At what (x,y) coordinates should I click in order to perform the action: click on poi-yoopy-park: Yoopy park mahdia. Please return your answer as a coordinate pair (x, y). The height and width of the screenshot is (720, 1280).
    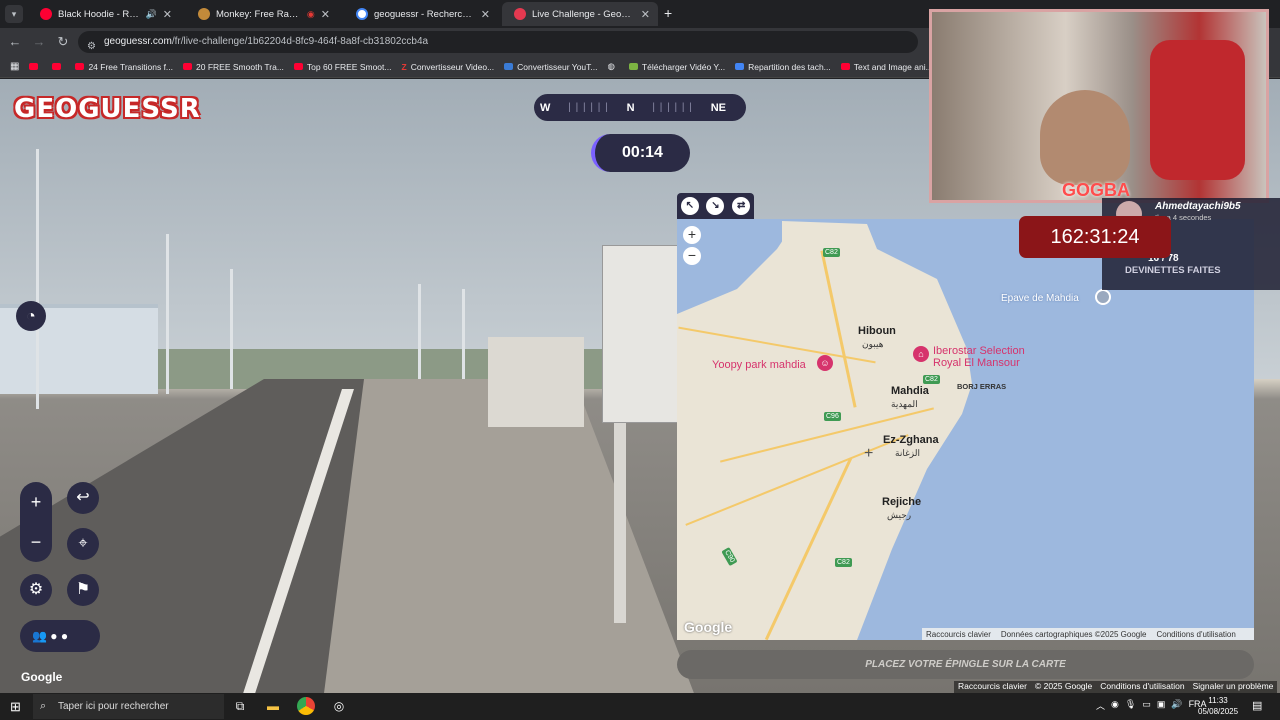
    Looking at the image, I should click on (759, 365).